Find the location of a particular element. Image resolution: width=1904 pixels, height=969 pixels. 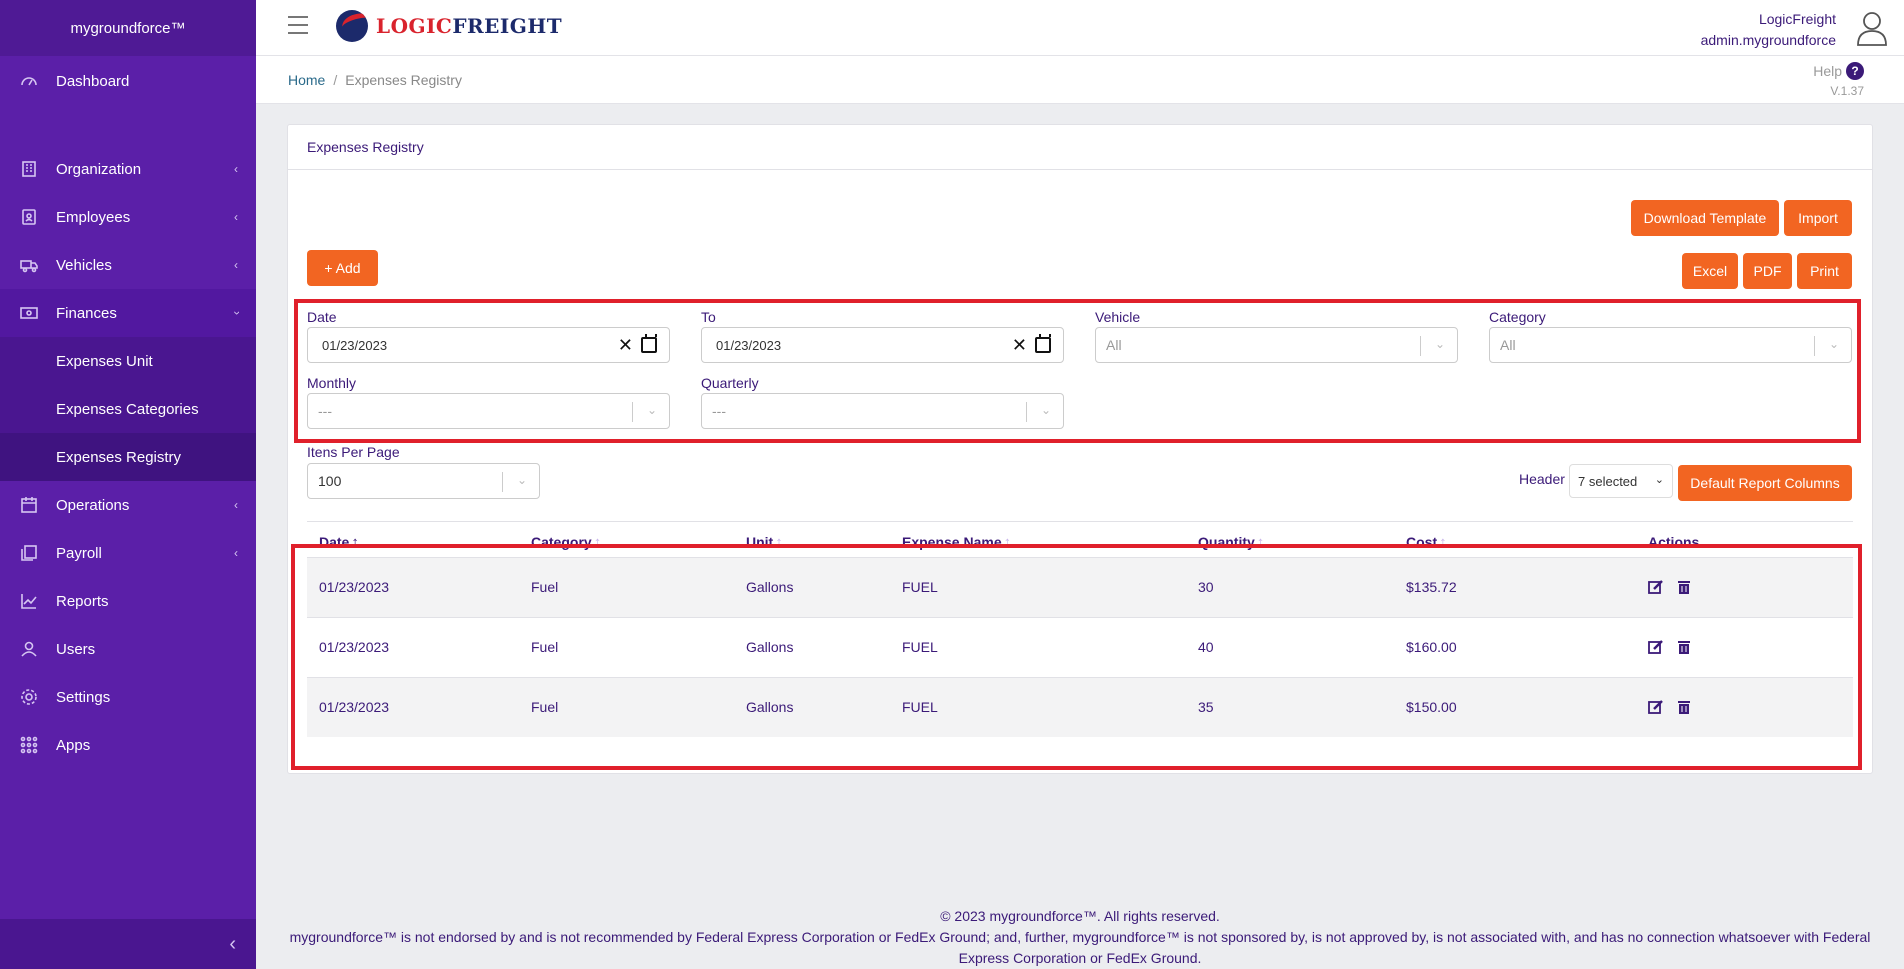

breadcrumb-home-link: Home is located at coordinates (306, 80).